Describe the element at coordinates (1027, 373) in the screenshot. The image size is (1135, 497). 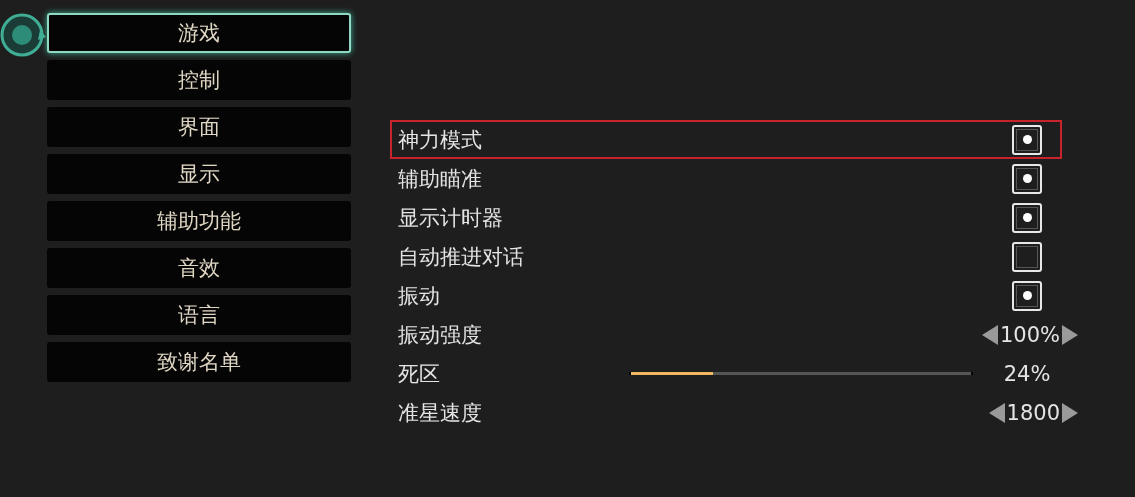
I see `slider-reading: 24%` at that location.